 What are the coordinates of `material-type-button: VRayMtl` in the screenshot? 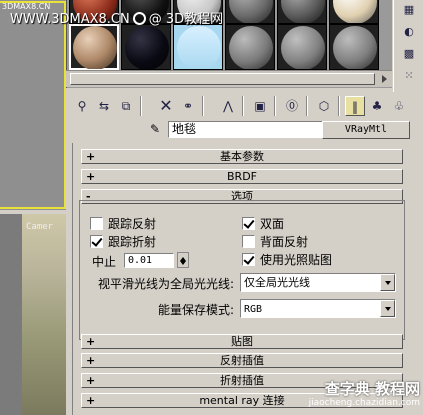 It's located at (366, 130).